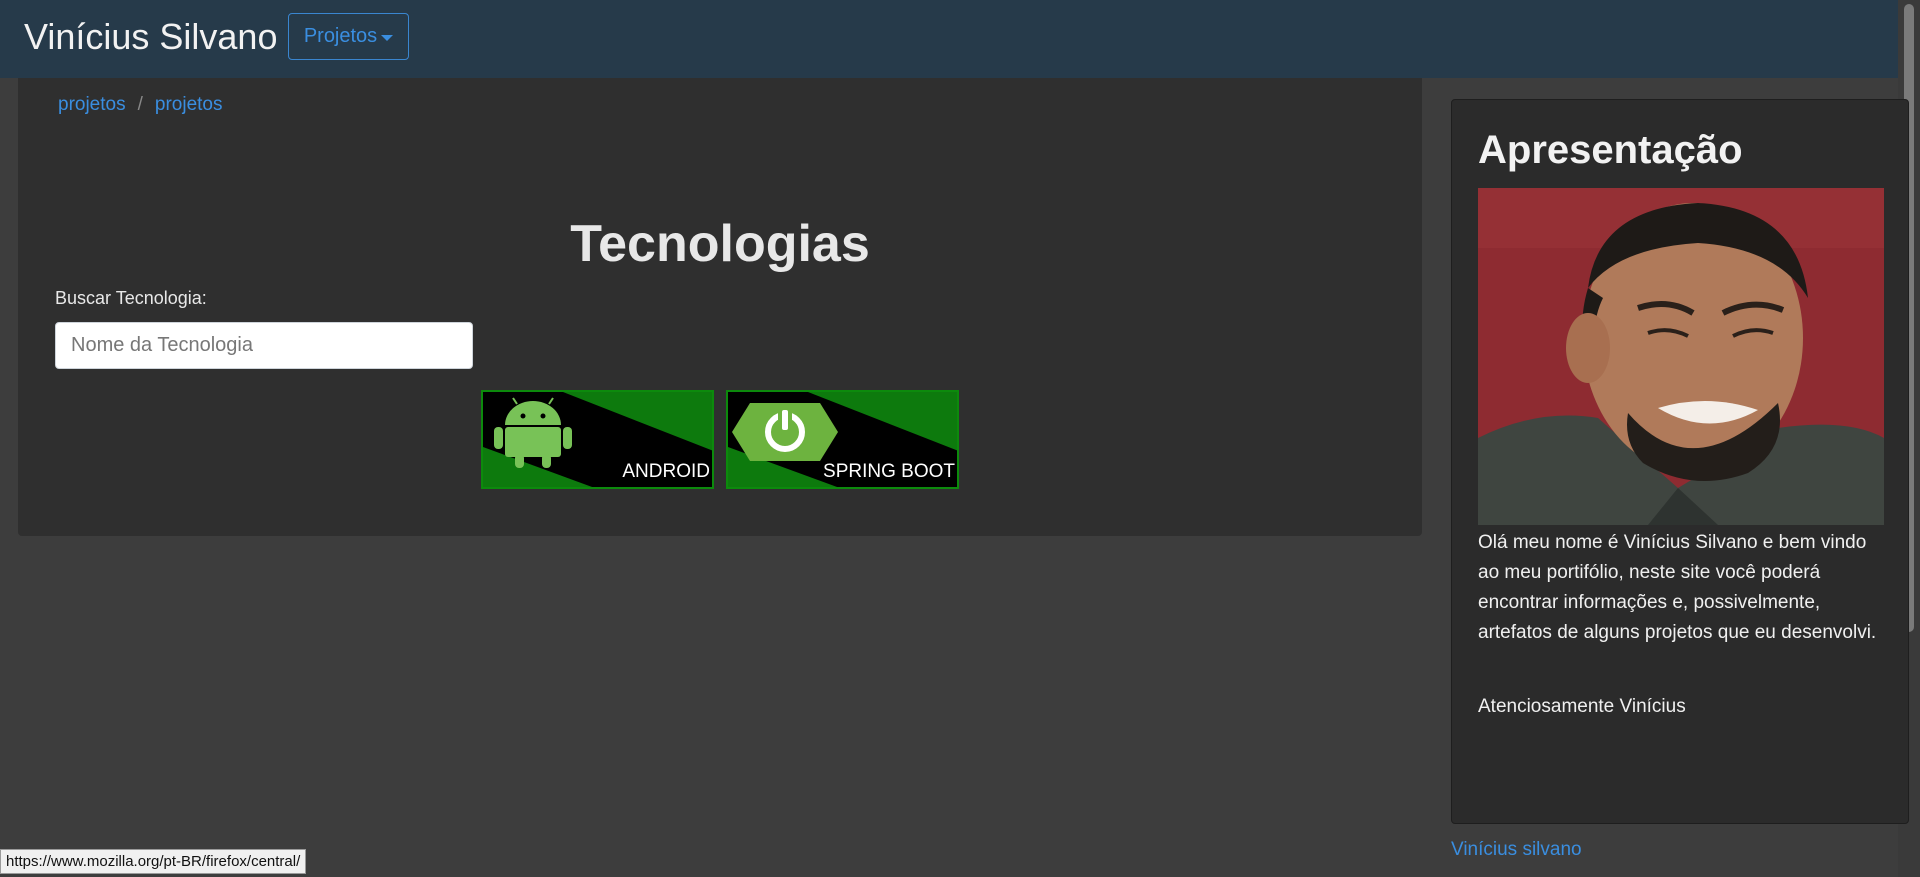  Describe the element at coordinates (1681, 356) in the screenshot. I see `profile-photo` at that location.